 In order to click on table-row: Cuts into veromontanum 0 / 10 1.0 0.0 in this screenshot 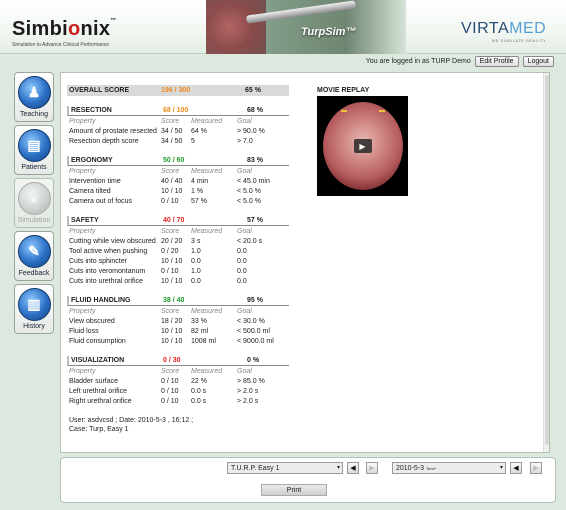, I will do `click(178, 271)`.